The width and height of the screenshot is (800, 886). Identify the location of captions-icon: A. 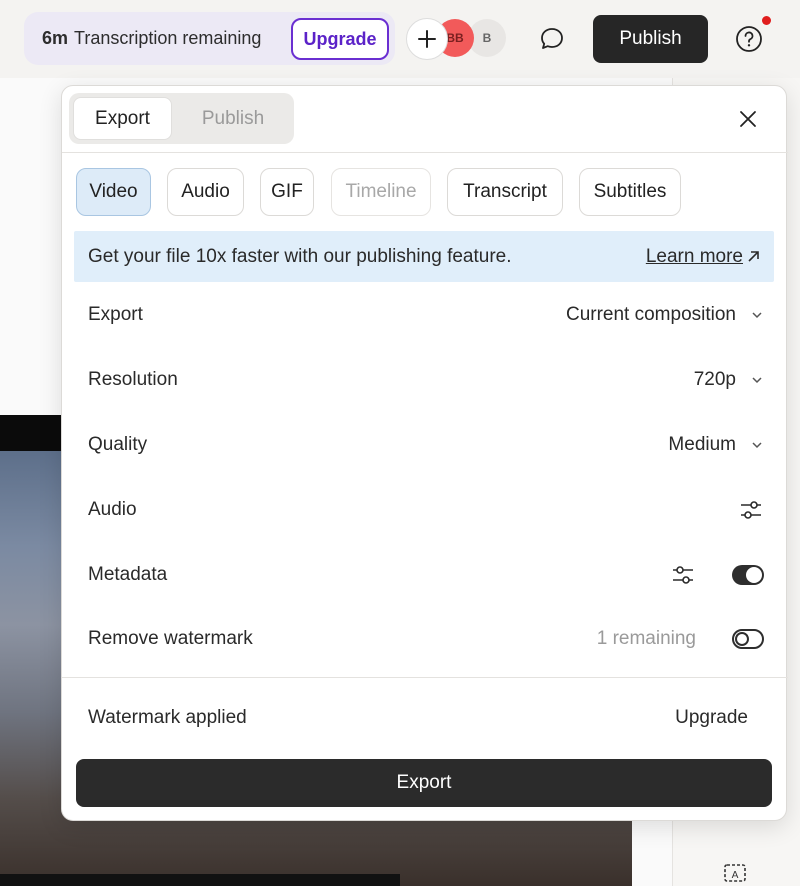
(735, 873).